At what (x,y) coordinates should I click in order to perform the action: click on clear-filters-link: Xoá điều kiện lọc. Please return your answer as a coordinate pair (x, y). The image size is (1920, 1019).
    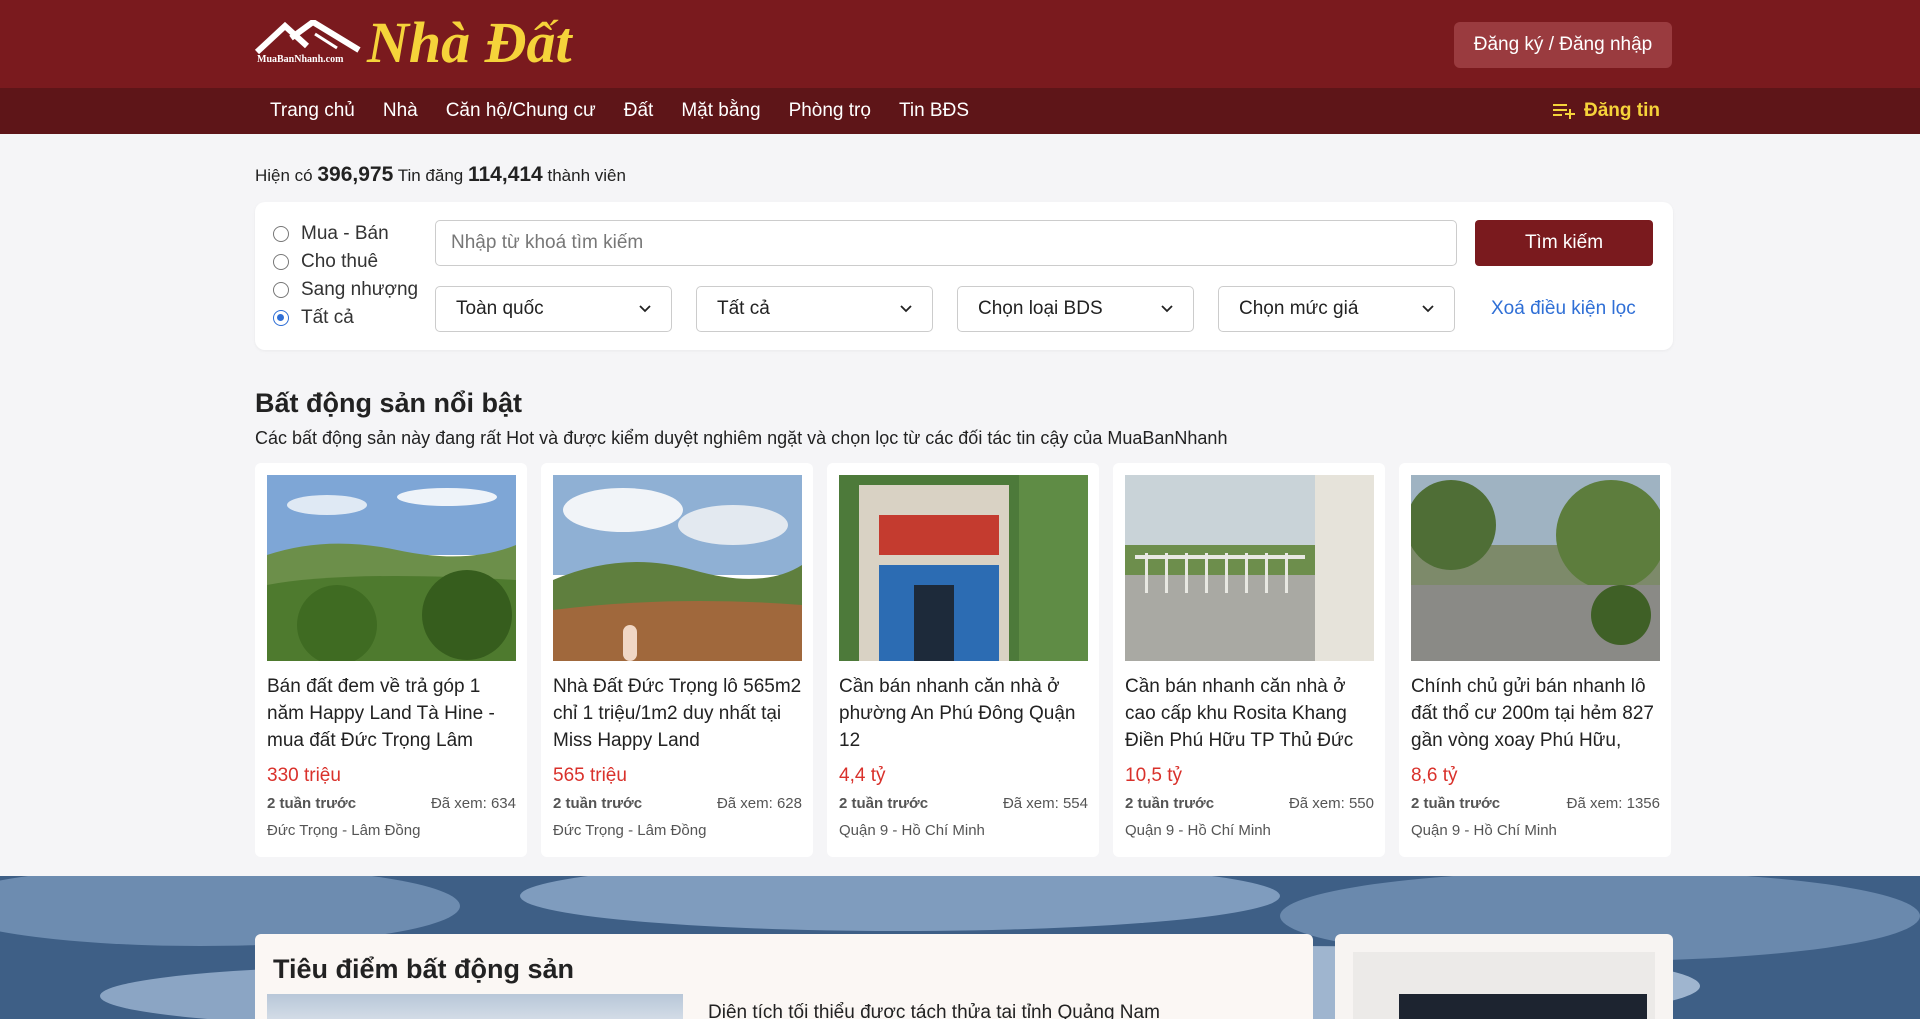
    Looking at the image, I should click on (1563, 309).